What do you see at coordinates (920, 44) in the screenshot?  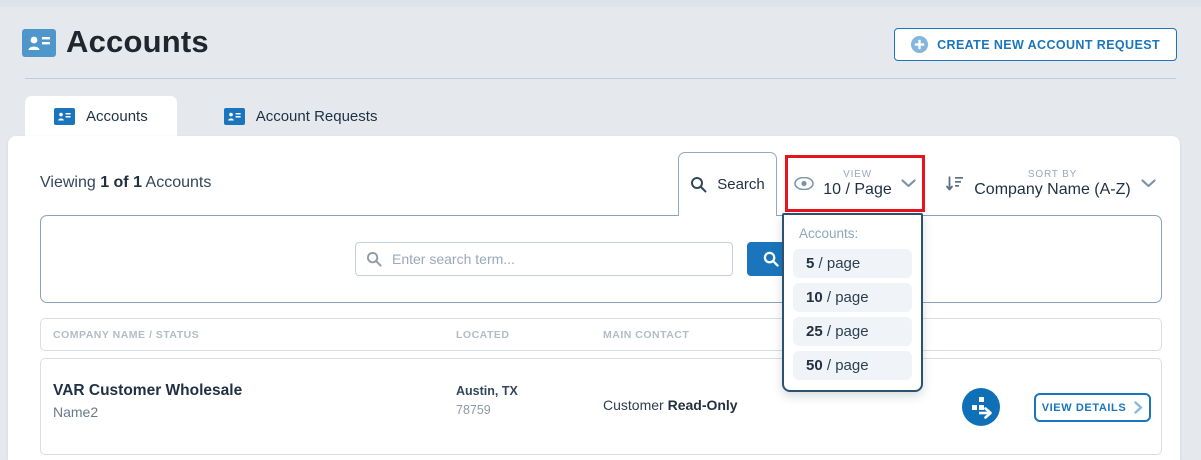 I see `plus-circle-icon` at bounding box center [920, 44].